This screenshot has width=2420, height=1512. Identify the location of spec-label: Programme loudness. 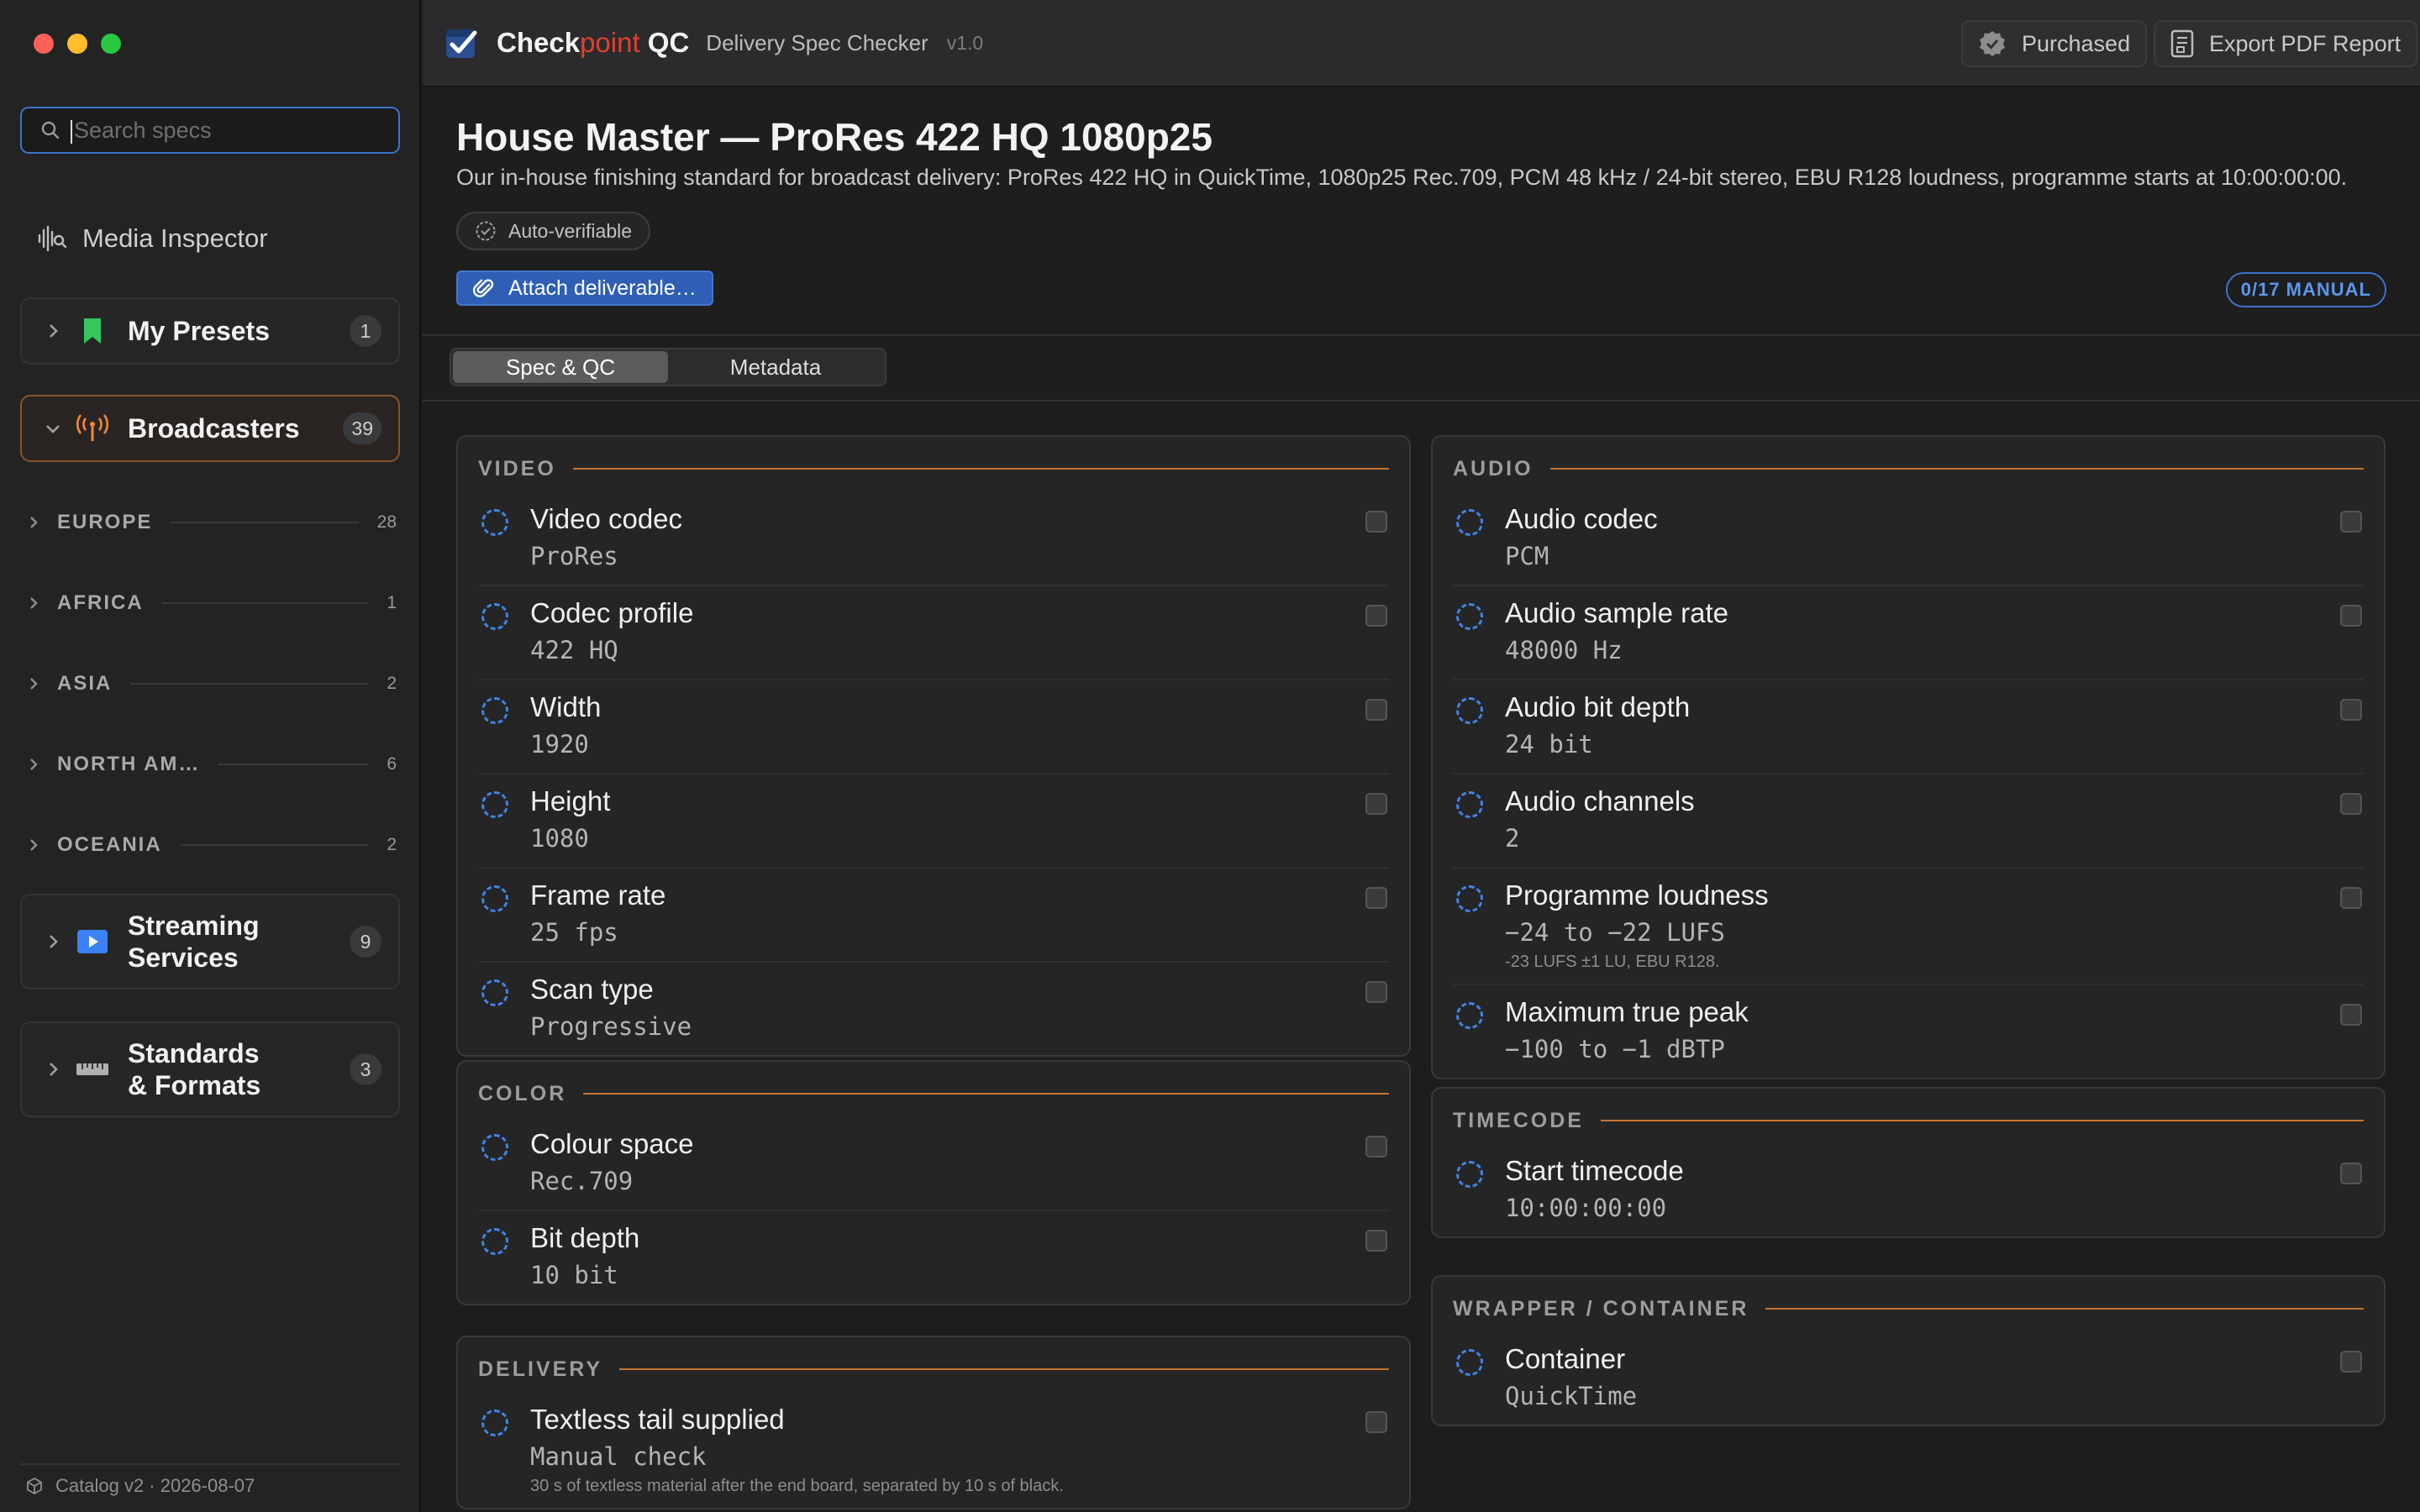
(1637, 895).